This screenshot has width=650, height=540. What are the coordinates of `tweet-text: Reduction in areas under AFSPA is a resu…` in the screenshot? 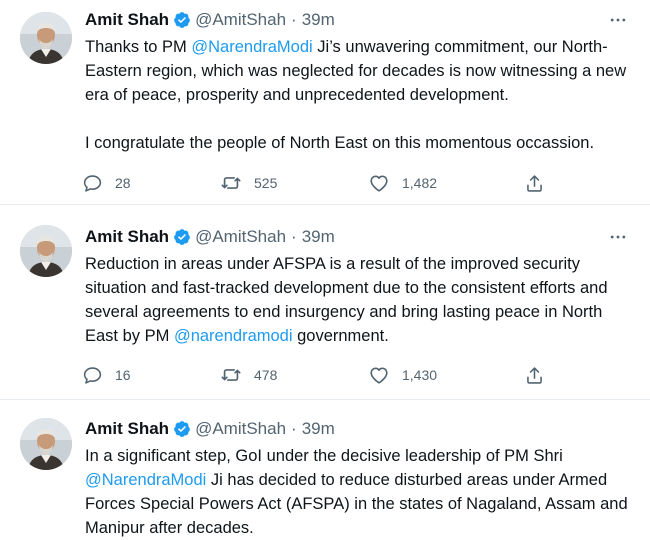 It's located at (359, 300).